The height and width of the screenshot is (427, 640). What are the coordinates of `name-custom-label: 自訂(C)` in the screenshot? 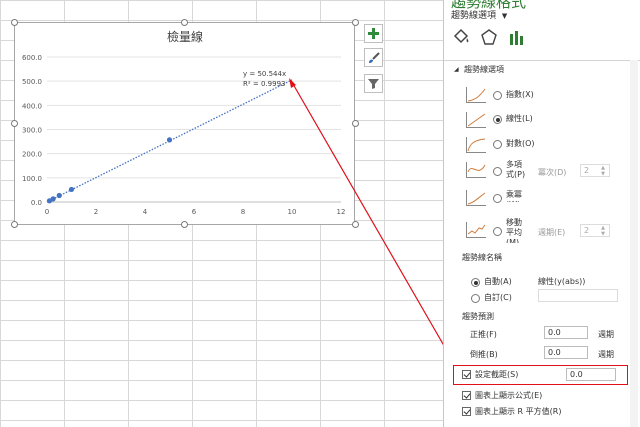 It's located at (498, 297).